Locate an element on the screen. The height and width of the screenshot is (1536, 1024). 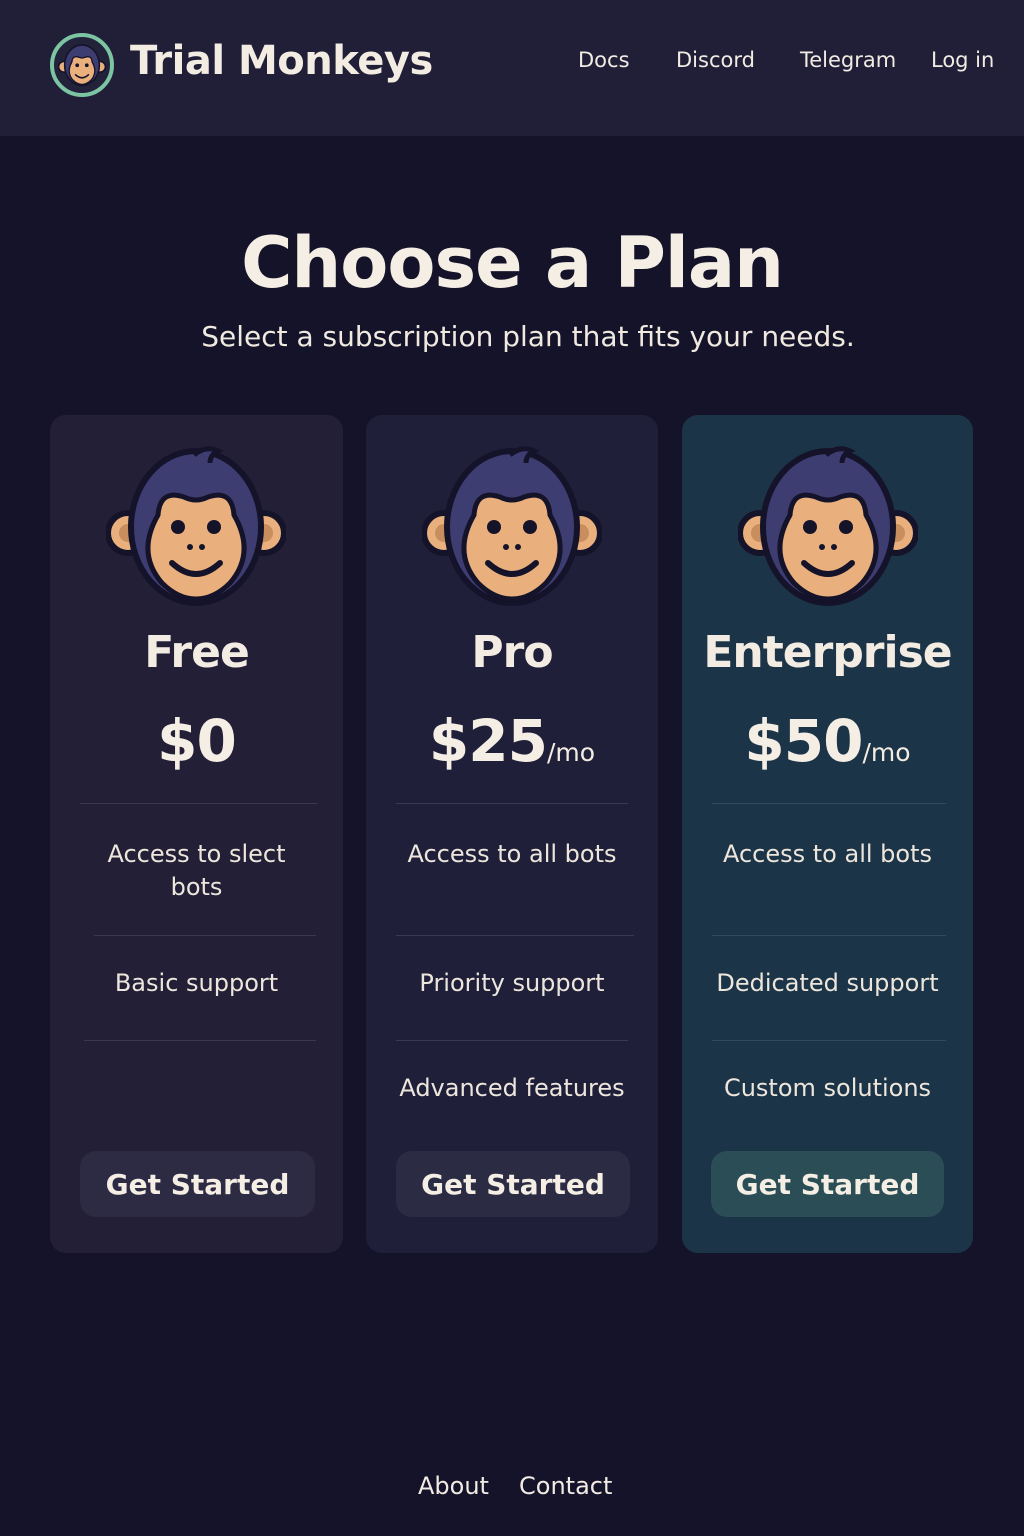
plan-name: Free is located at coordinates (197, 652).